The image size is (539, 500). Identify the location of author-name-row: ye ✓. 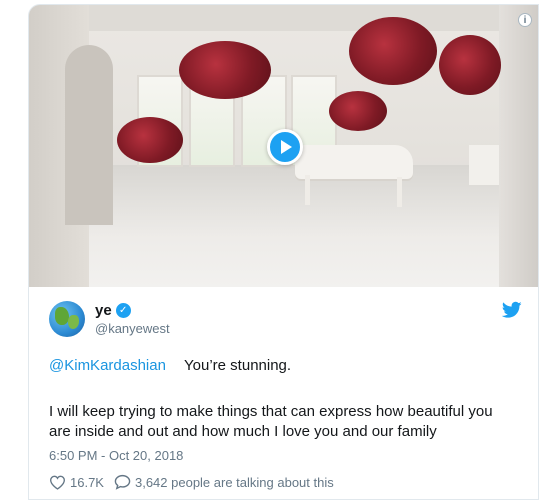
(113, 310).